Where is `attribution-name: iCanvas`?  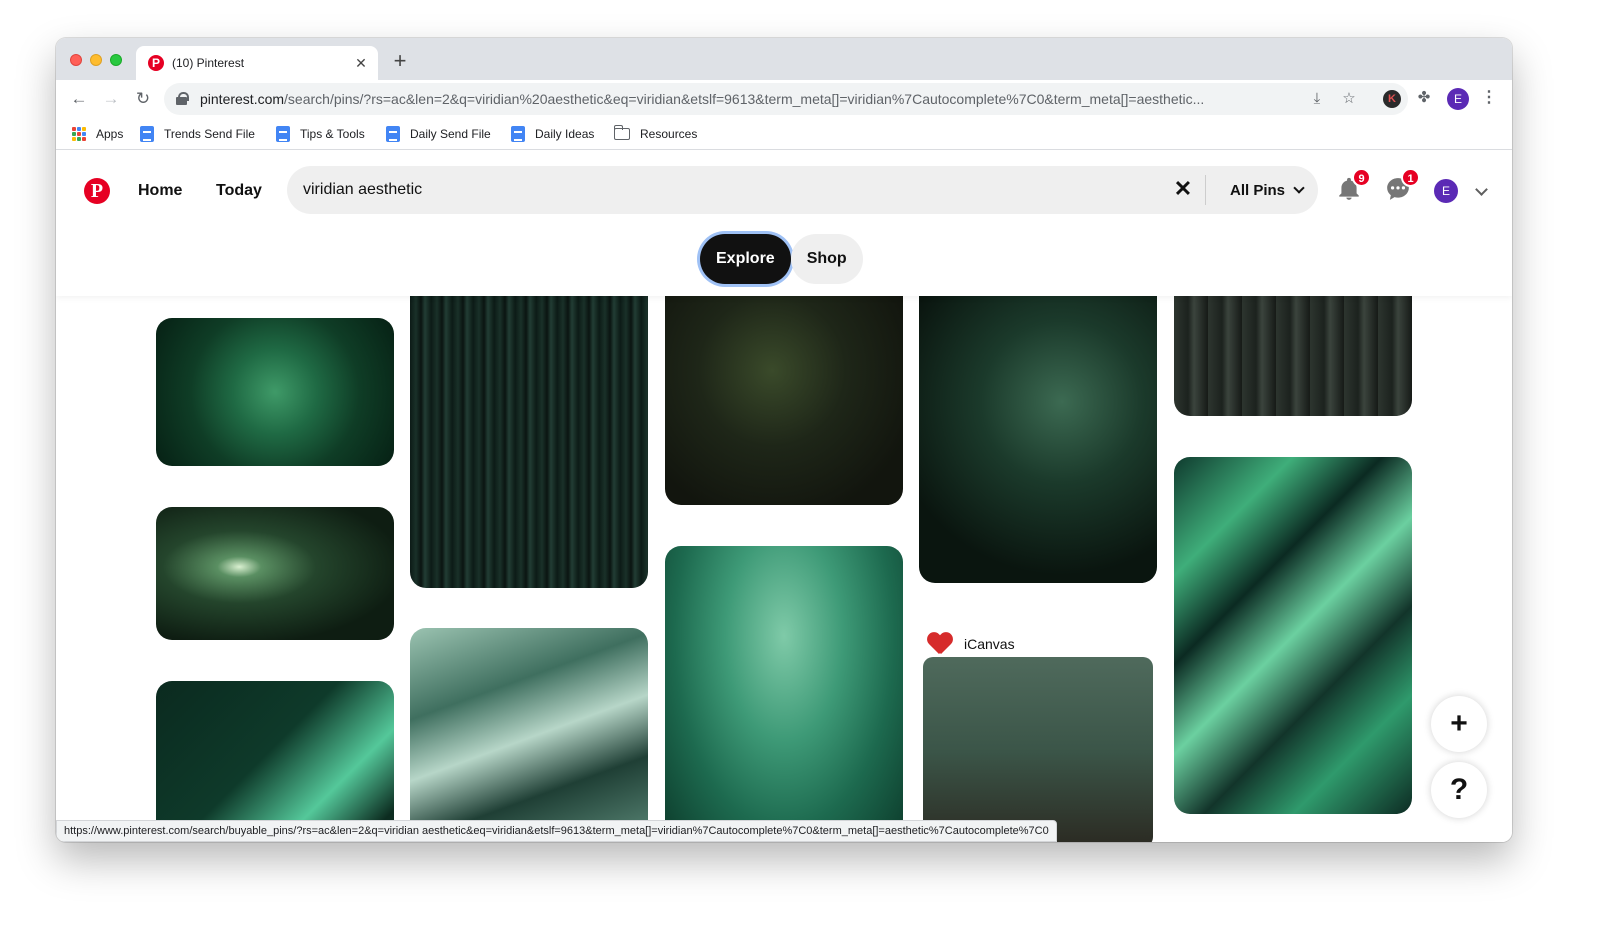 attribution-name: iCanvas is located at coordinates (989, 644).